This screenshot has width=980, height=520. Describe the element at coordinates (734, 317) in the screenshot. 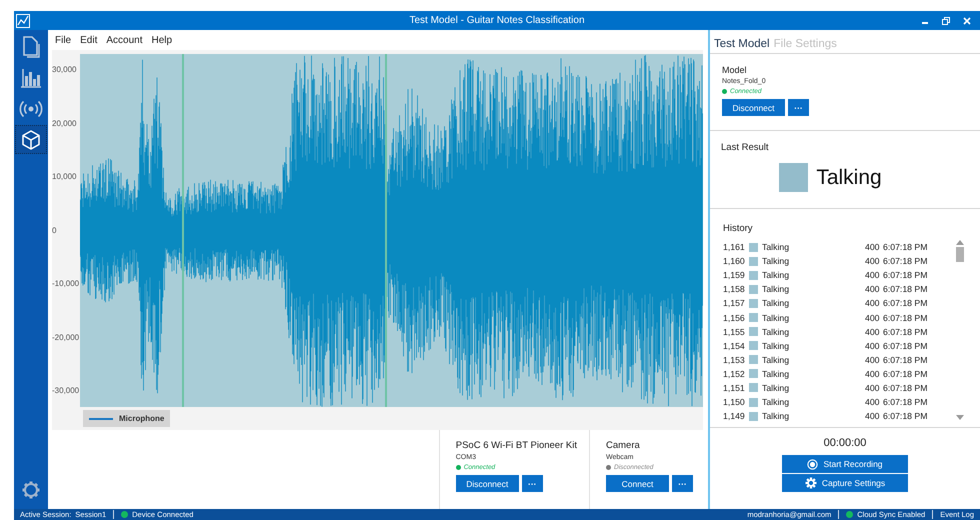

I see `history-index: 1,156` at that location.